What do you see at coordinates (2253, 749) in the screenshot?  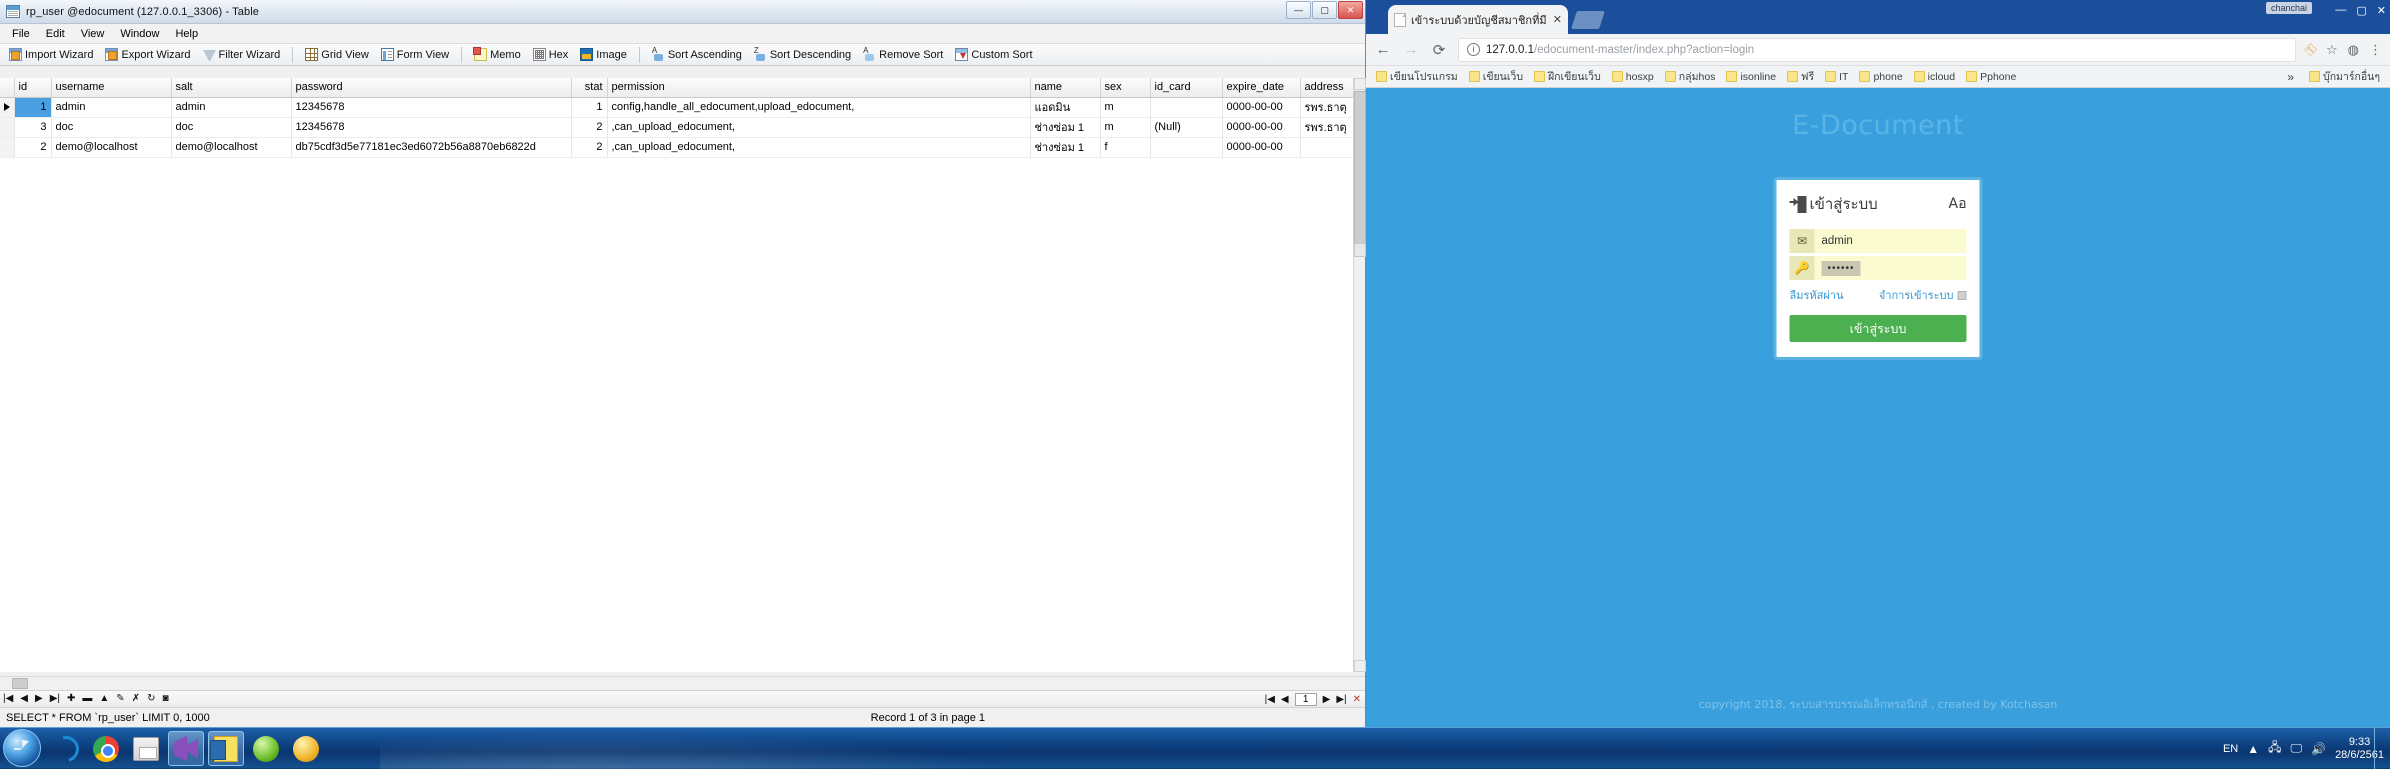 I see `show-hidden-icons-icon: ▲` at bounding box center [2253, 749].